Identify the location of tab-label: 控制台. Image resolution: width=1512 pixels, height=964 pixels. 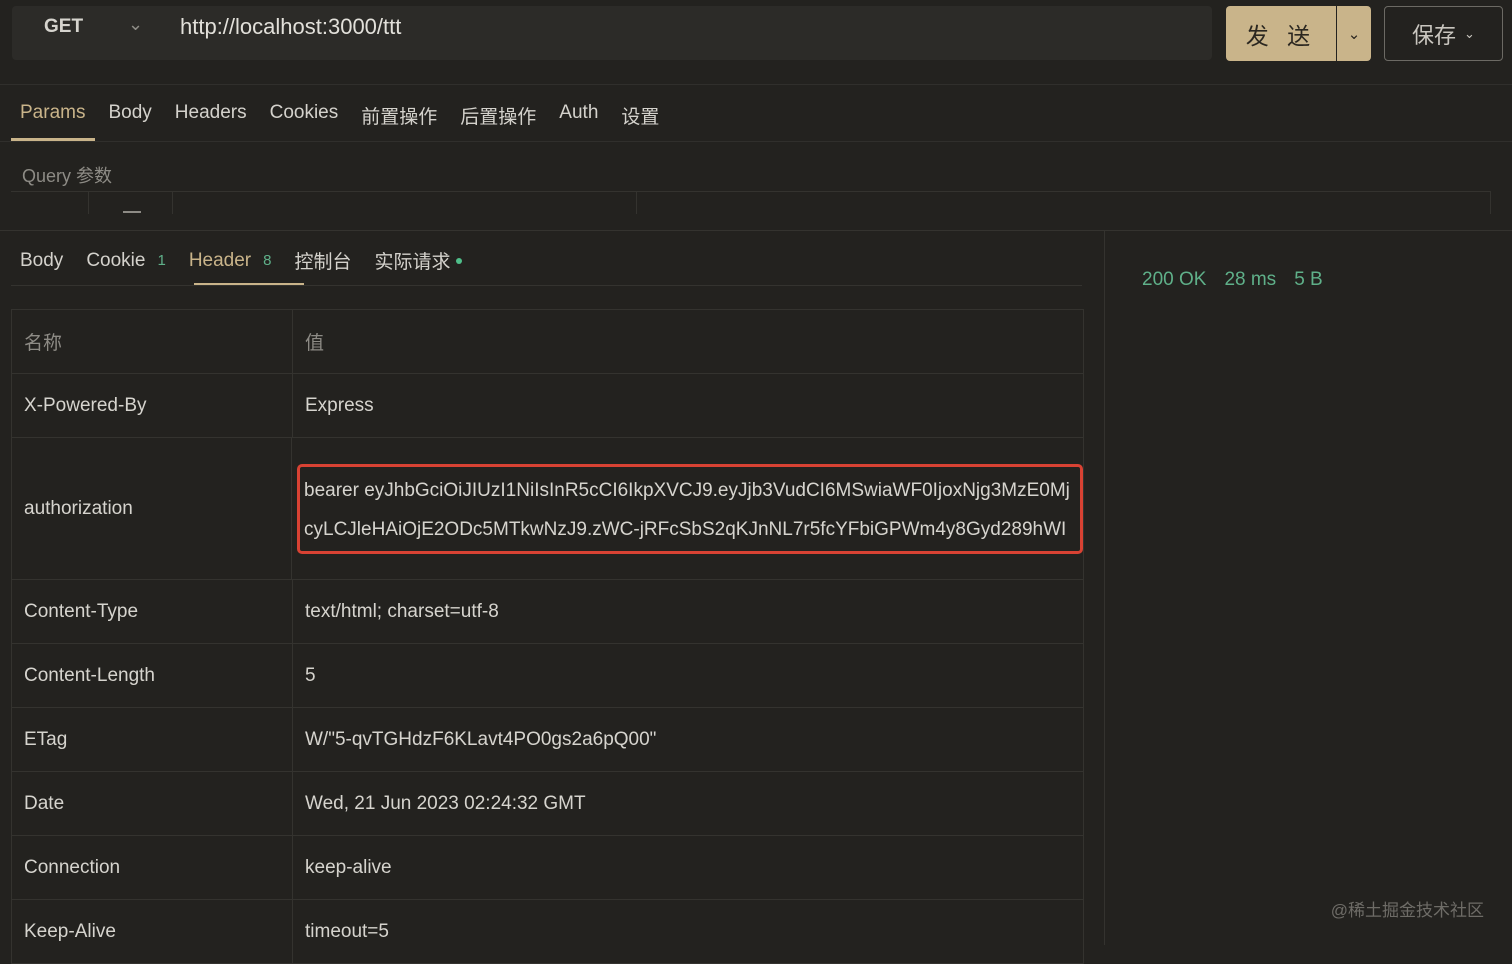
(323, 262).